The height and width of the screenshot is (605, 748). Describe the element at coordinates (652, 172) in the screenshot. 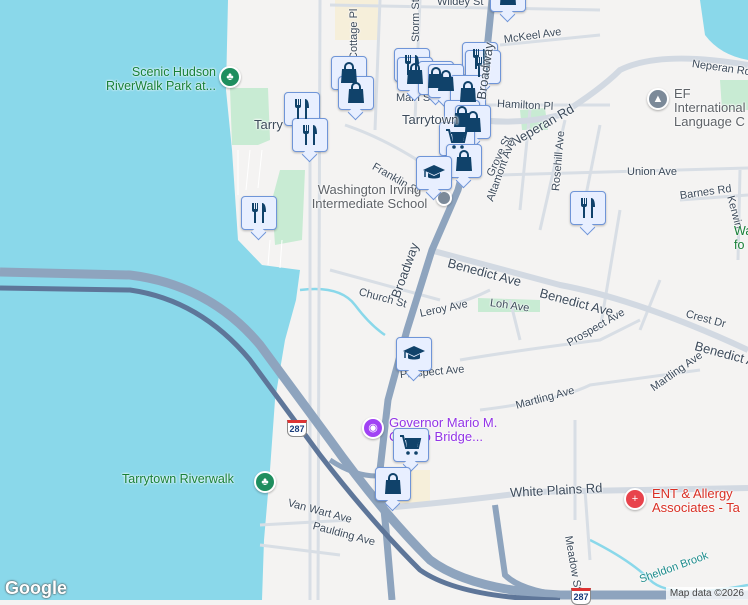

I see `street-union: Union Ave` at that location.